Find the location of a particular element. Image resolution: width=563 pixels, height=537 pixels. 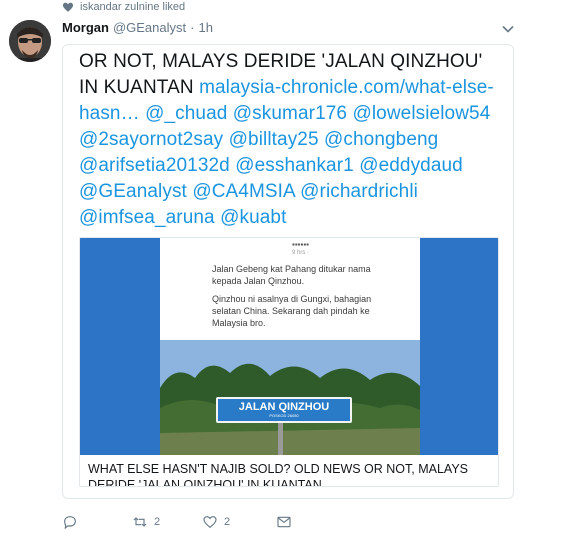

tweet-header: Morgan @GEanalyst · 1h is located at coordinates (137, 27).